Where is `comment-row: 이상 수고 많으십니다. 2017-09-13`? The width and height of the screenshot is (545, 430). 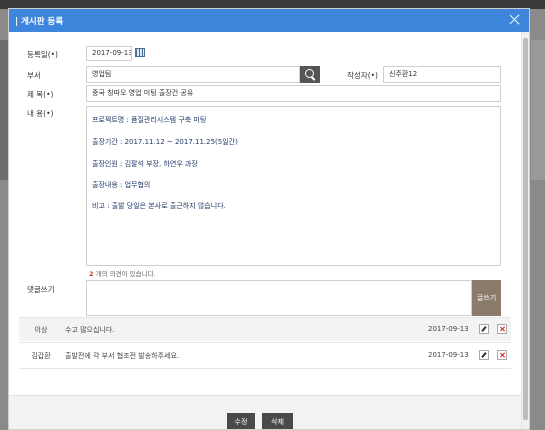 comment-row: 이상 수고 많으십니다. 2017-09-13 is located at coordinates (265, 329).